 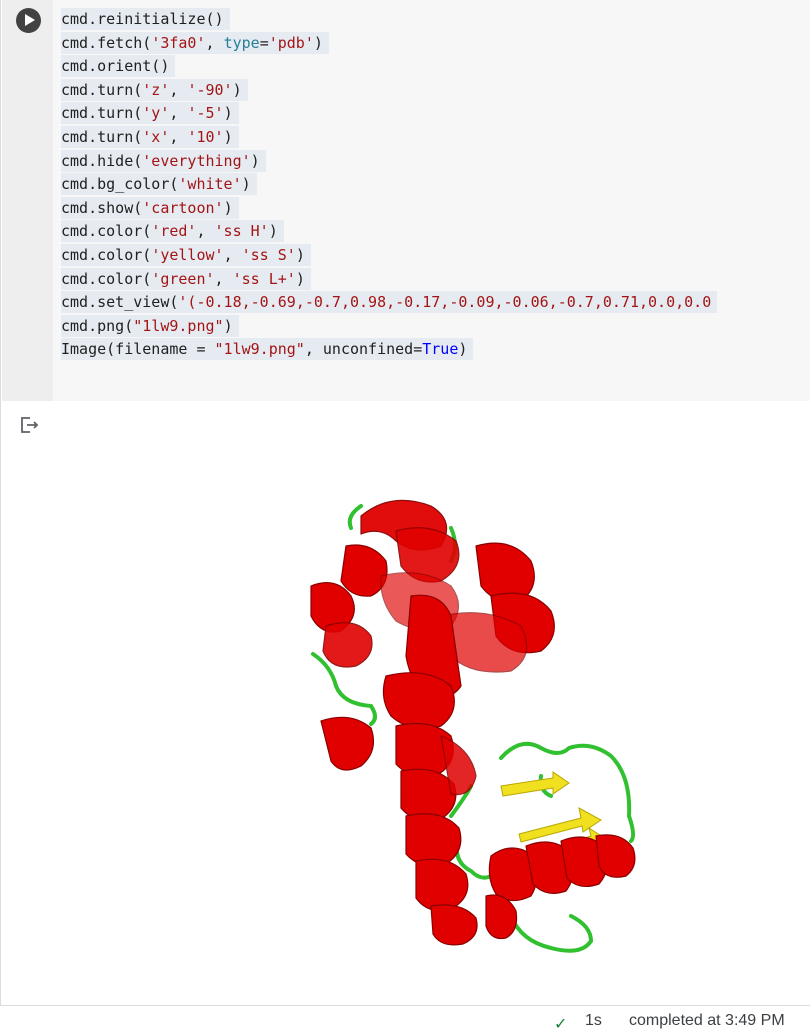 I want to click on code-token: 'red', so click(x=174, y=231).